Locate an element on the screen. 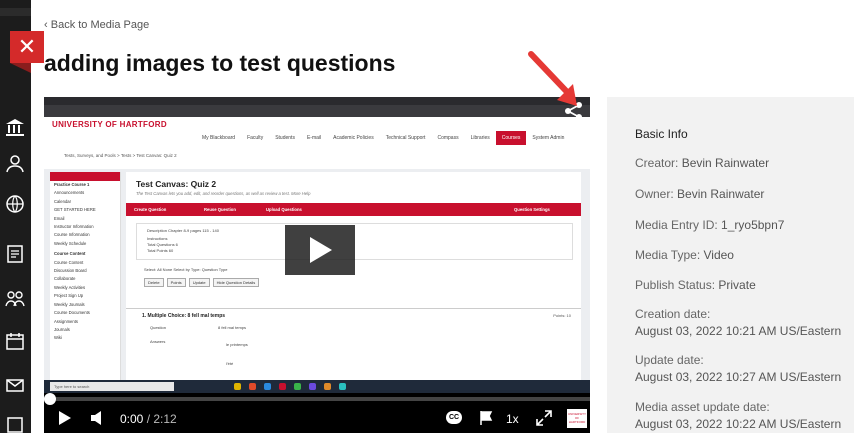  volume-icon is located at coordinates (97, 418).